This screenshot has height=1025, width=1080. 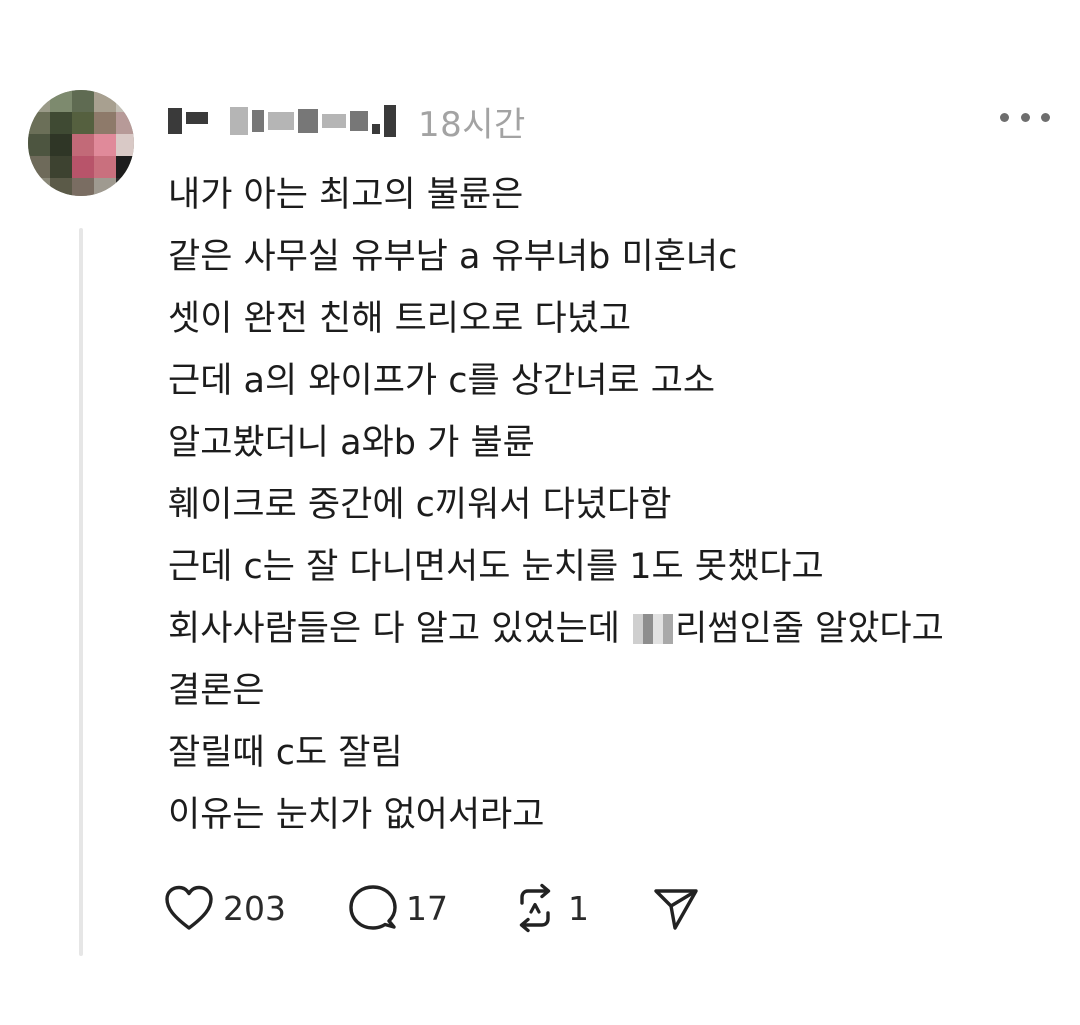 I want to click on username-redacted, so click(x=282, y=121).